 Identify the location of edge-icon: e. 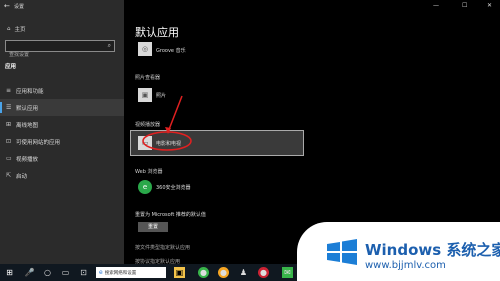
(101, 272).